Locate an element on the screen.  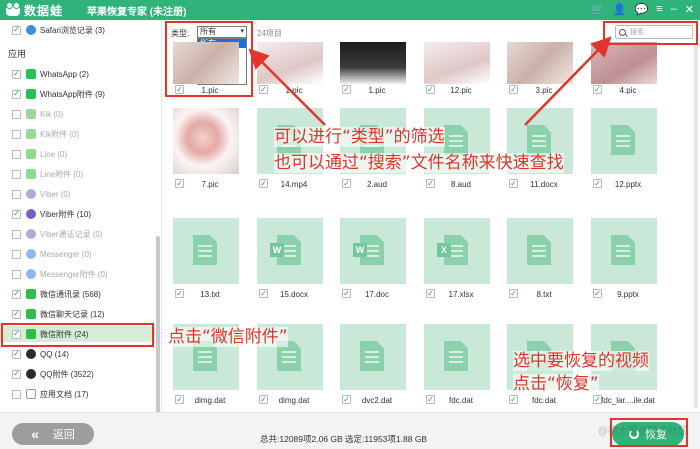
sidebar-item-viber-attachments: Viber附件 (10) is located at coordinates (77, 214).